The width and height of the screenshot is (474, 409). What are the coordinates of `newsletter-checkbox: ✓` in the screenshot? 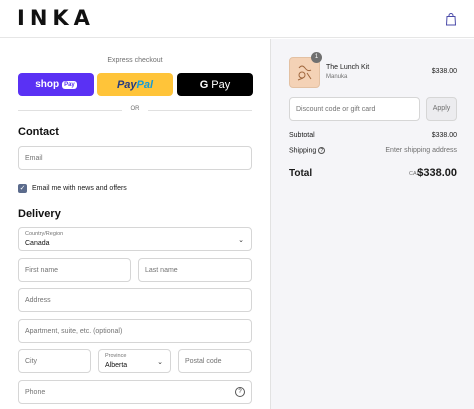 It's located at (22, 188).